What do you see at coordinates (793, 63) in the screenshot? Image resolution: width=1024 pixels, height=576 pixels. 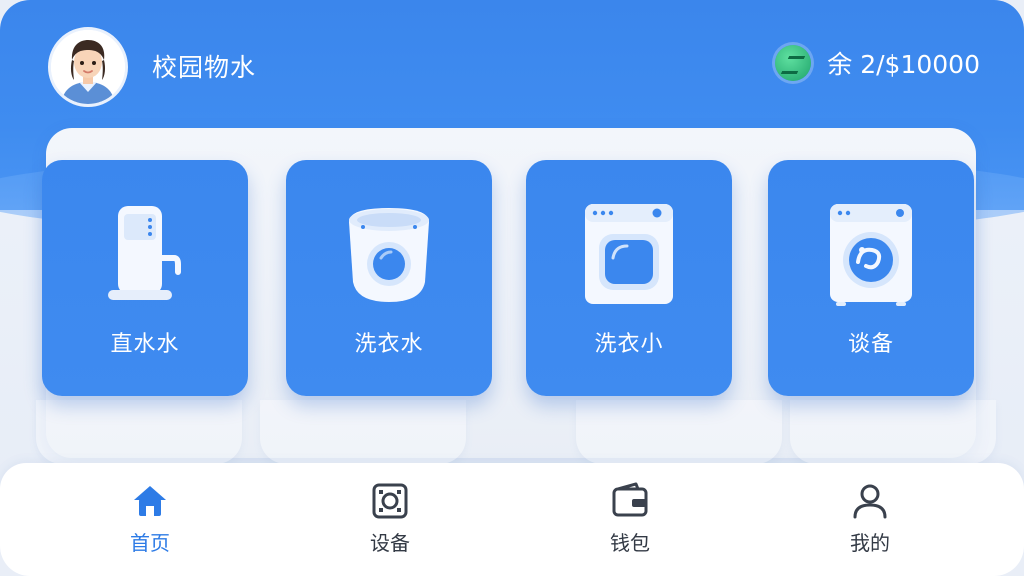 I see `coin-icon` at bounding box center [793, 63].